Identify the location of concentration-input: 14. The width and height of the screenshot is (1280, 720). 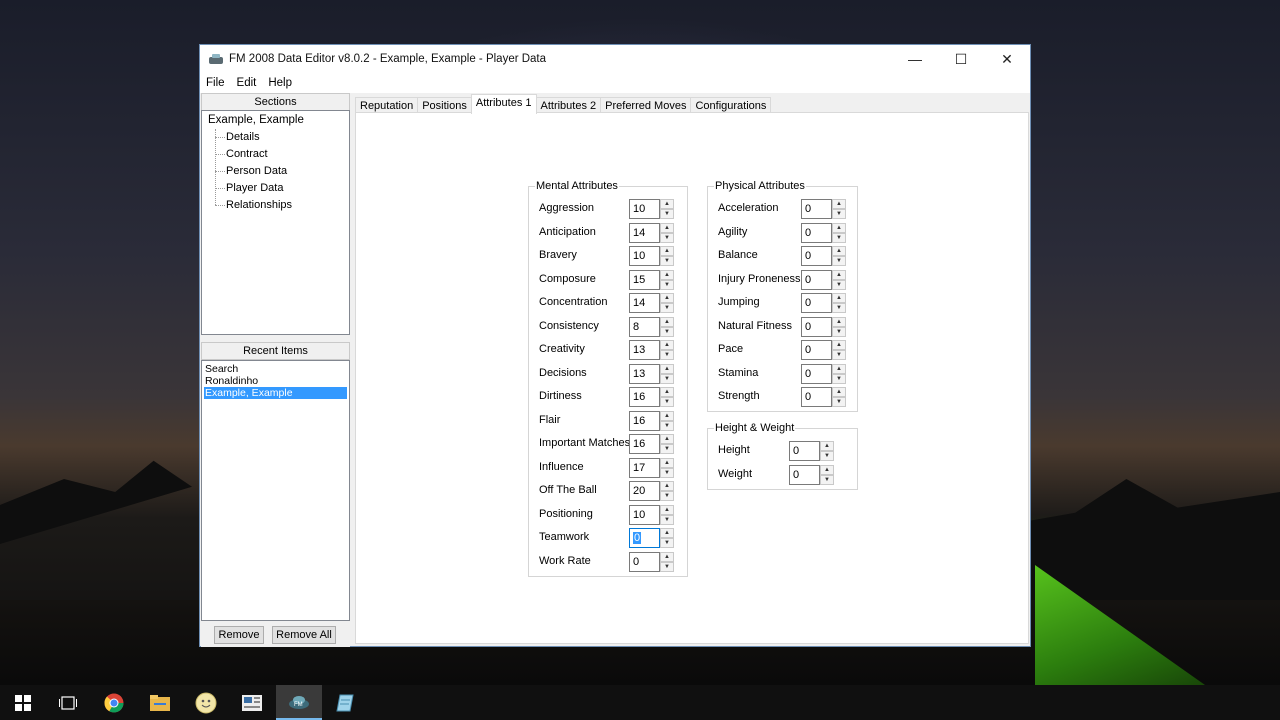
(644, 303).